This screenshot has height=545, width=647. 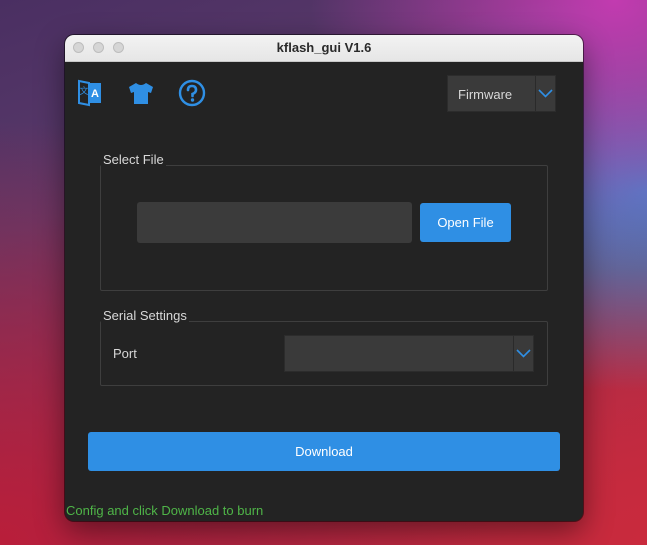 I want to click on select-file-group-title: Select File, so click(x=133, y=159).